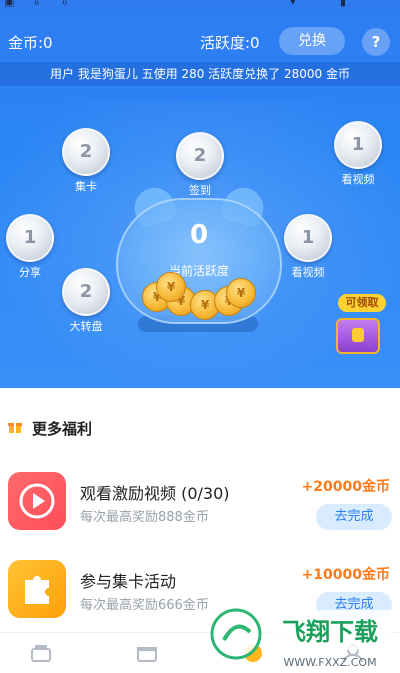 The height and width of the screenshot is (673, 400). I want to click on gift-icon, so click(15, 428).